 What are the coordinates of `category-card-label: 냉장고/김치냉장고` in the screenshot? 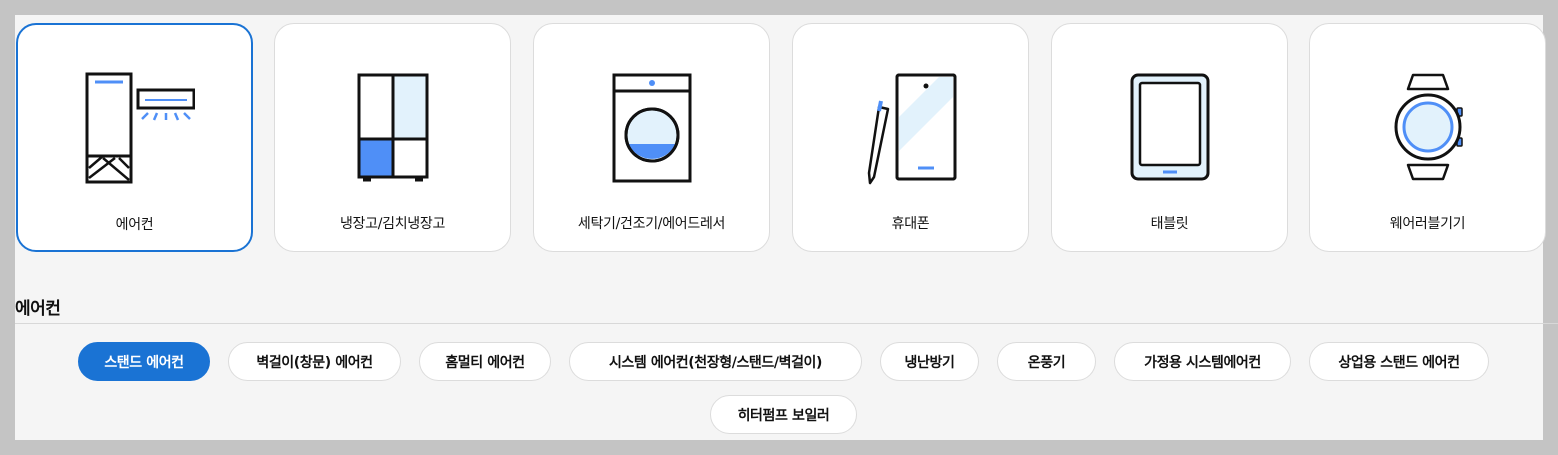 It's located at (392, 224).